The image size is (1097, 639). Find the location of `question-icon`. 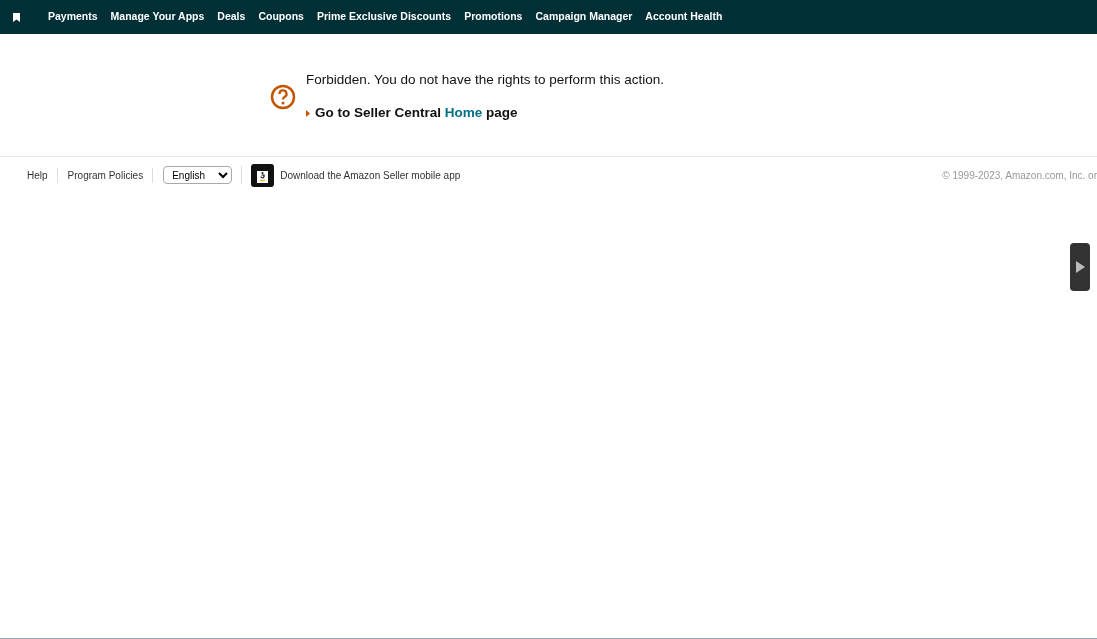

question-icon is located at coordinates (283, 96).